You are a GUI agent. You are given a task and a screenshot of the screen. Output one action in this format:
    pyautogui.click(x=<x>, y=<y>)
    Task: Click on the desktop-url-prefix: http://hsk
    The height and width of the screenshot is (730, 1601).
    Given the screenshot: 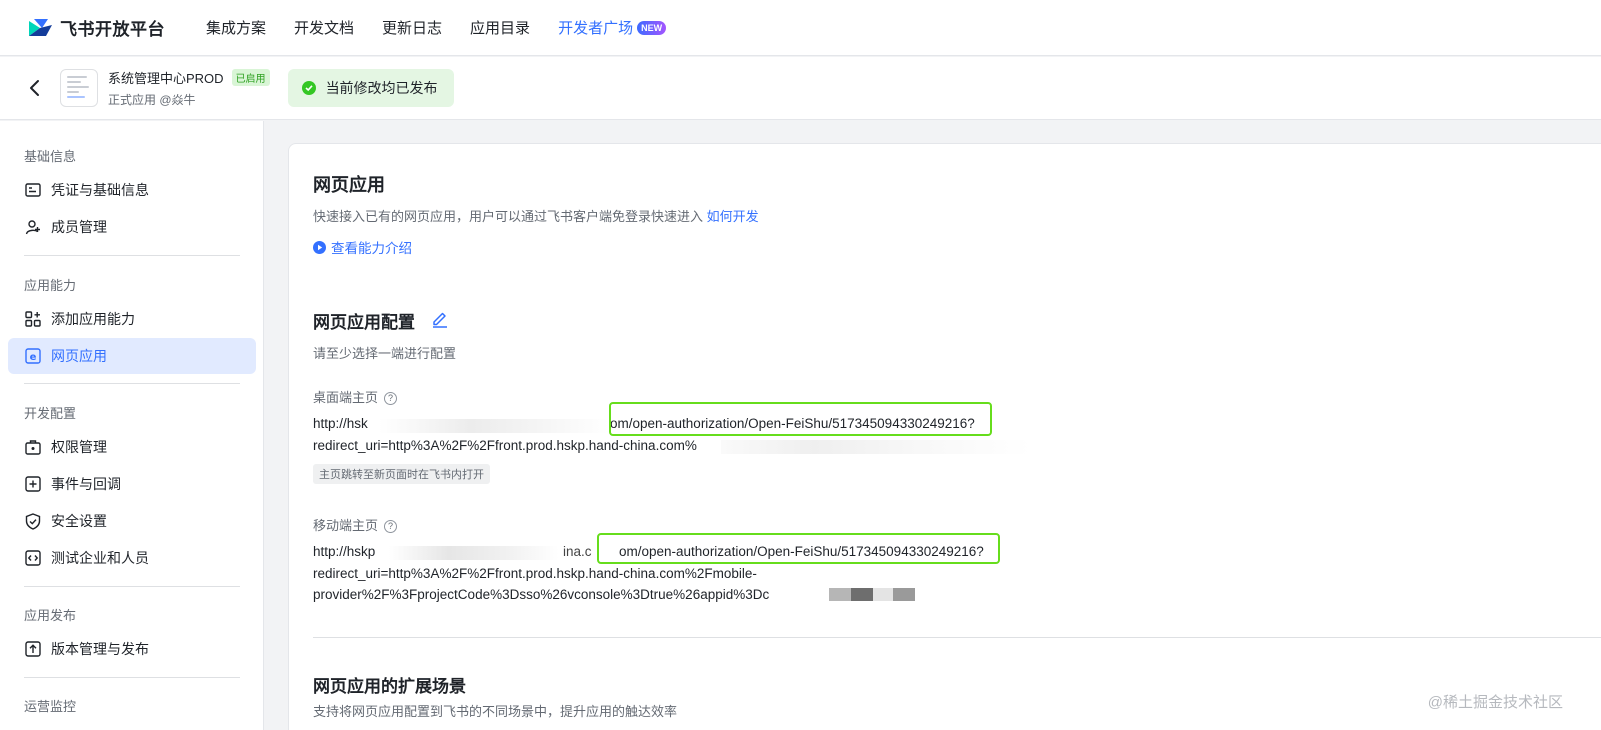 What is the action you would take?
    pyautogui.click(x=340, y=423)
    